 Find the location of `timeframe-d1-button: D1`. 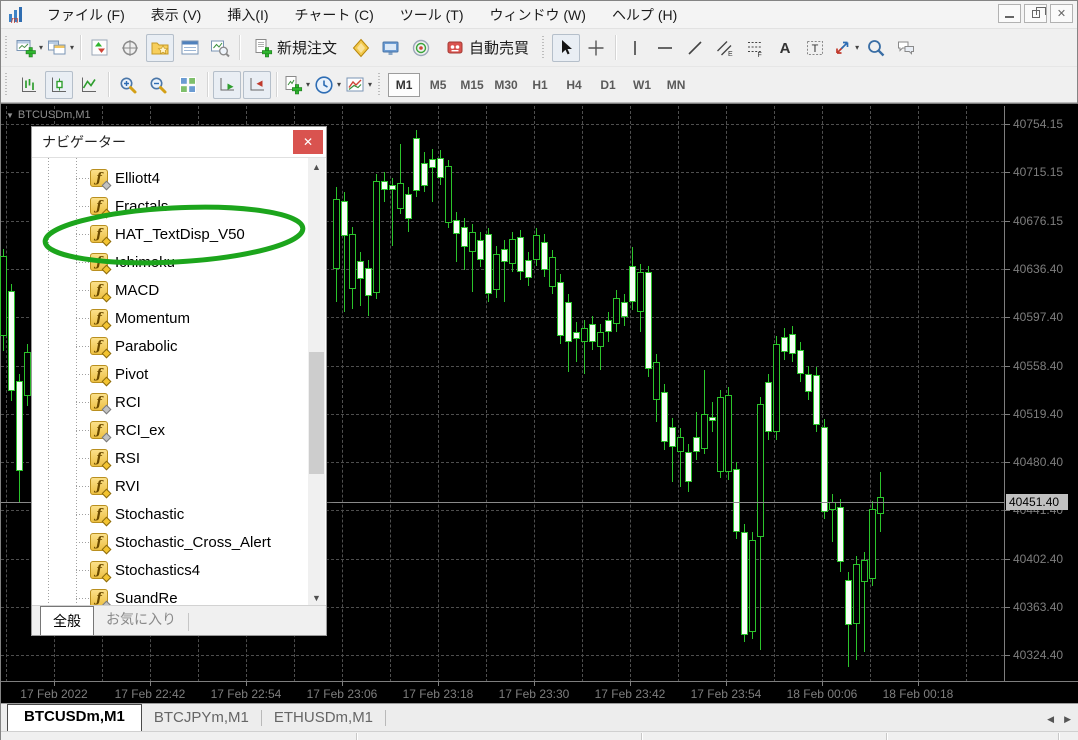

timeframe-d1-button: D1 is located at coordinates (608, 85).